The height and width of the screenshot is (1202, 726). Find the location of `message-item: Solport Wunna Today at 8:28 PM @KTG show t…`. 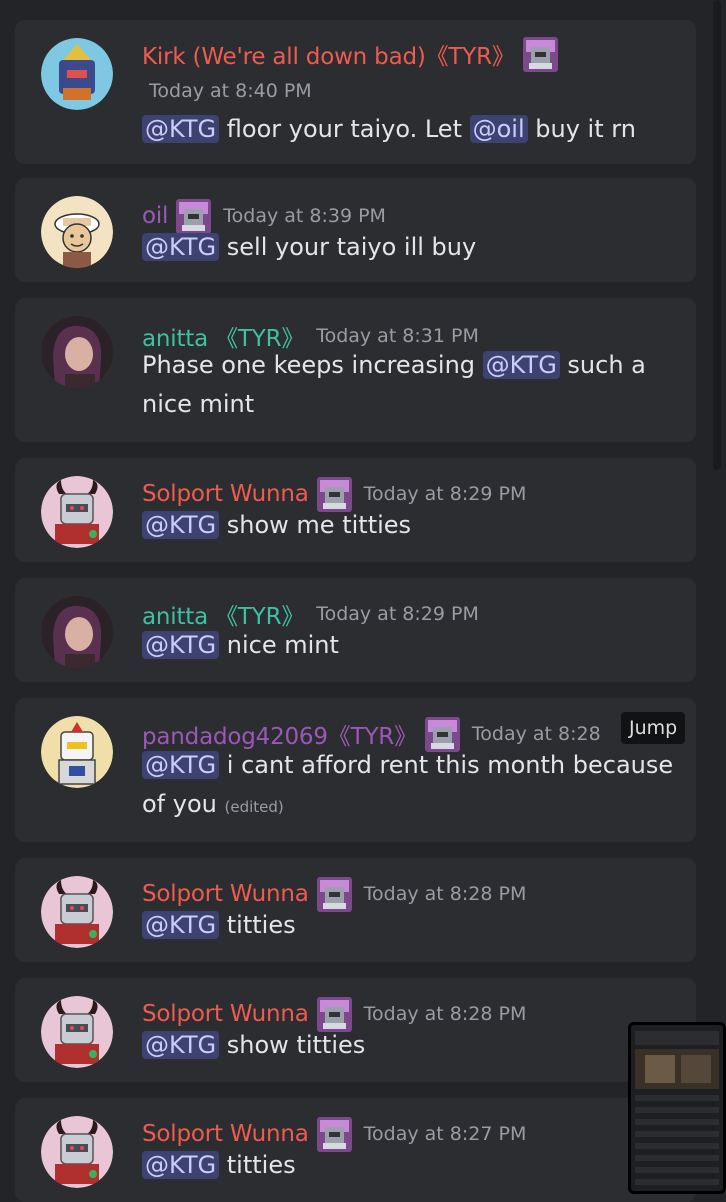

message-item: Solport Wunna Today at 8:28 PM @KTG show t… is located at coordinates (355, 1030).